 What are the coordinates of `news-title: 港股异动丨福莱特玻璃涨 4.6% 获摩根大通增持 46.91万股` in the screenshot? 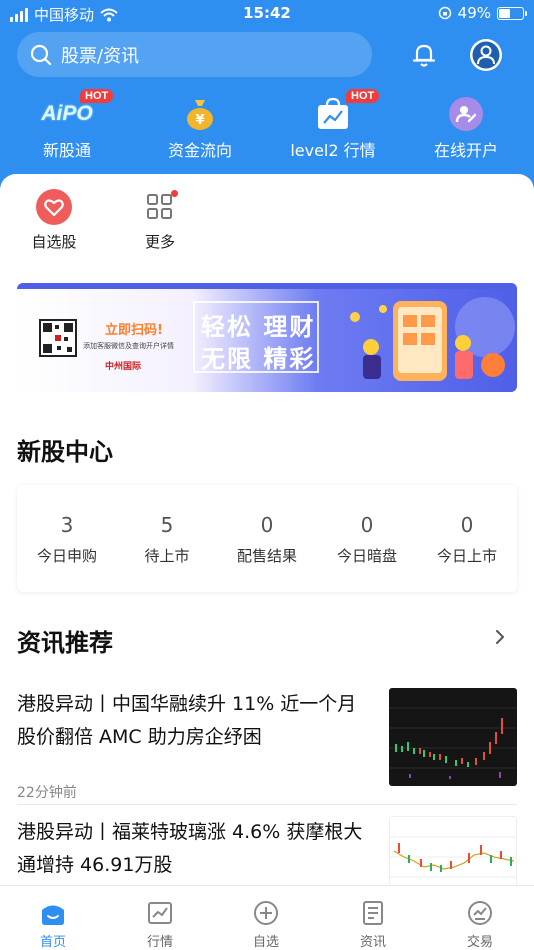 It's located at (190, 848).